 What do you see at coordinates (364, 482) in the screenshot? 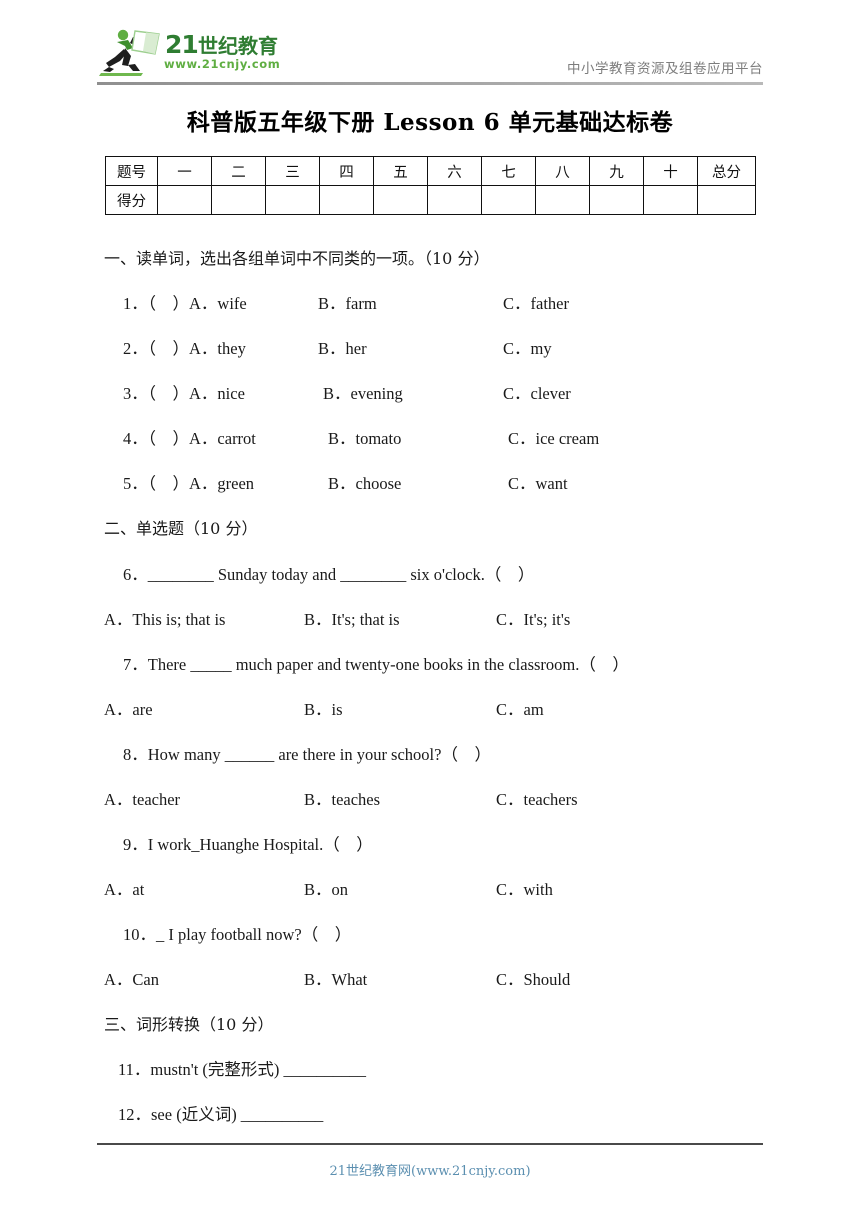
I see `question-5-option-b: B．choose` at bounding box center [364, 482].